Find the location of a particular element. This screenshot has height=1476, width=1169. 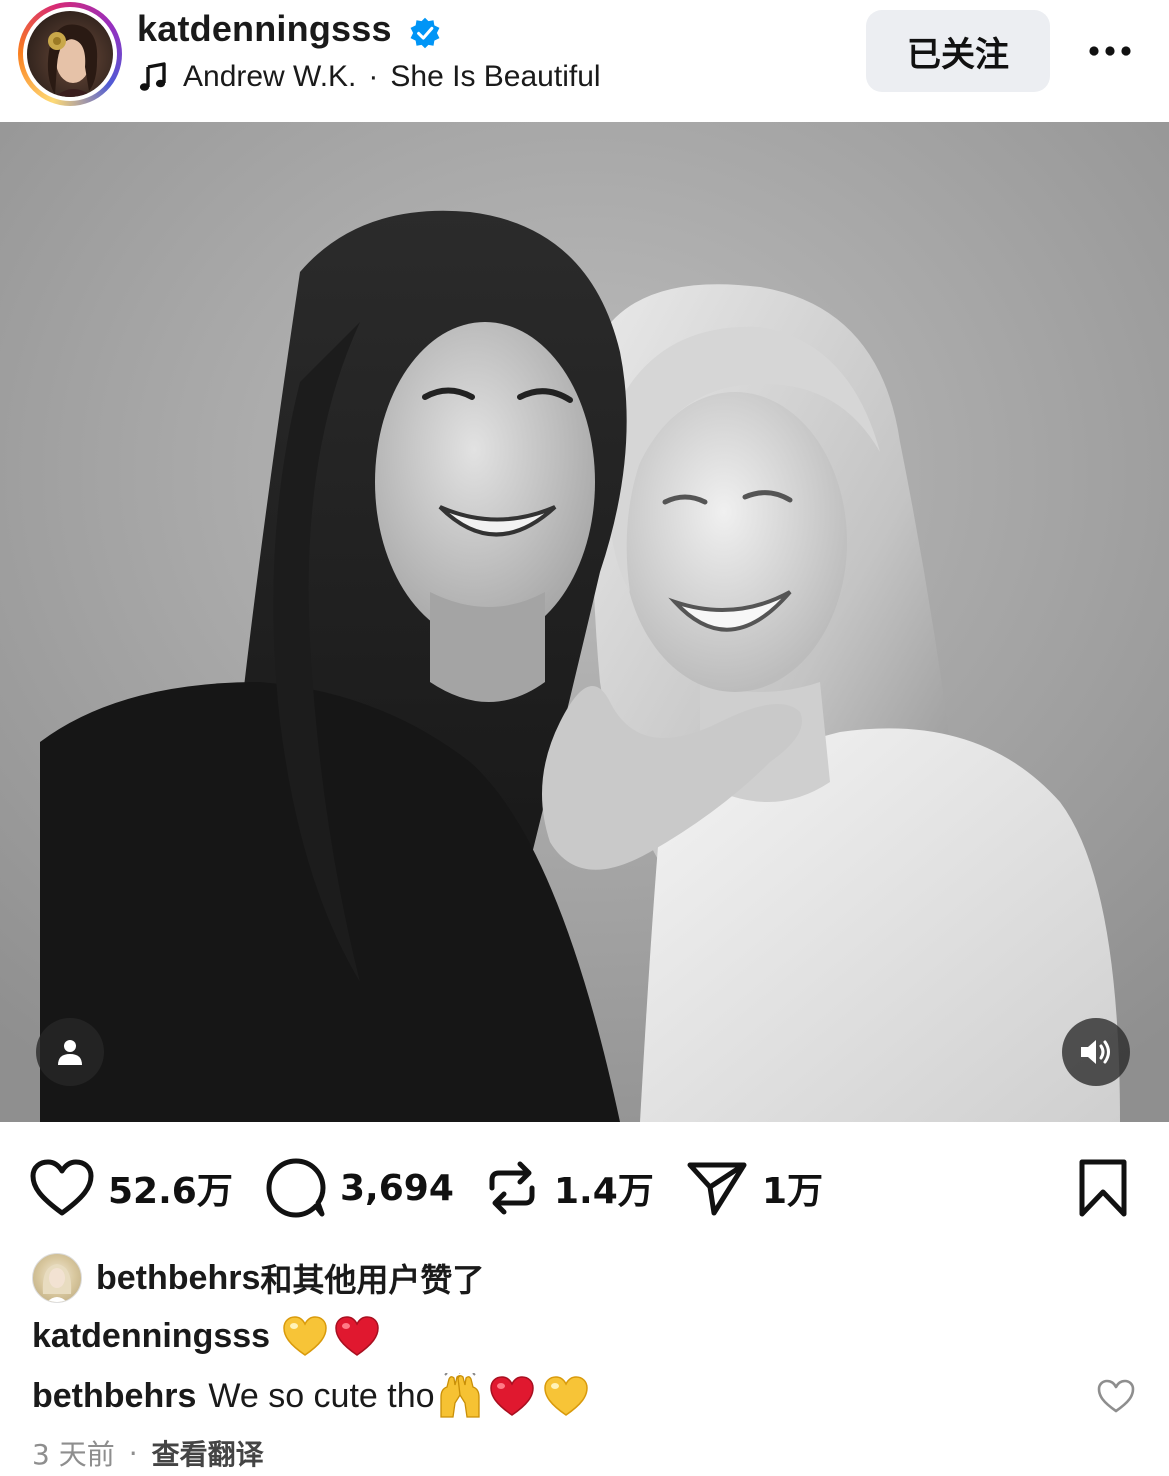

comment-bubble-icon is located at coordinates (296, 1188).